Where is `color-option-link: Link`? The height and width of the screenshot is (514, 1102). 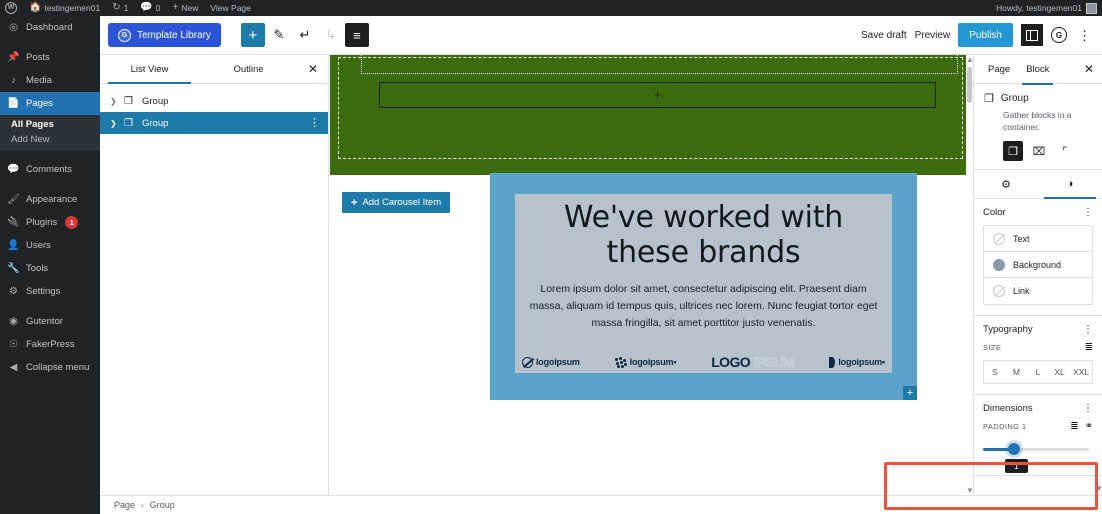 color-option-link: Link is located at coordinates (1038, 291).